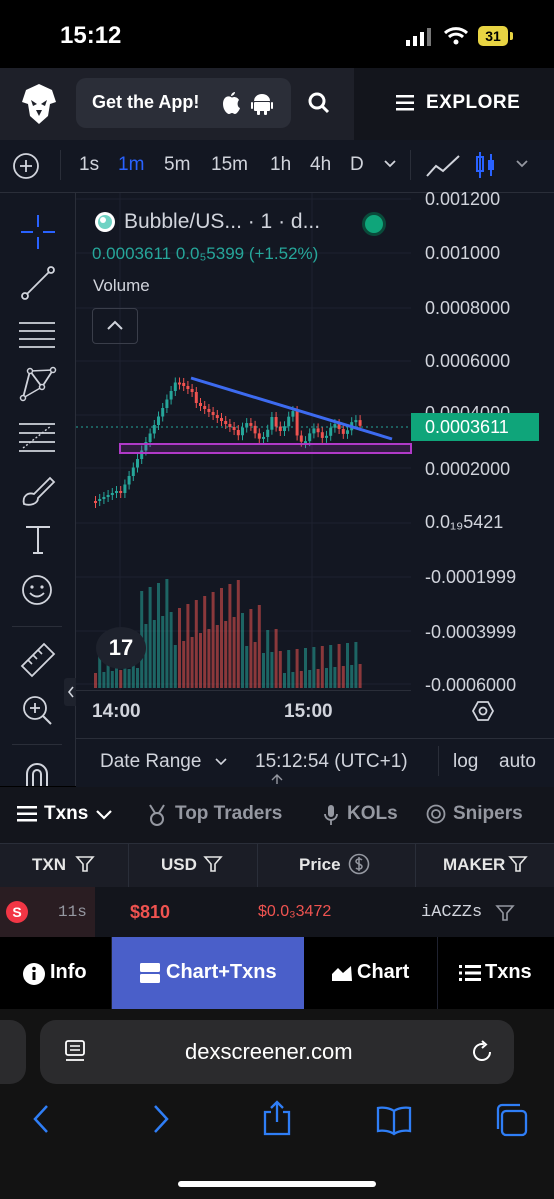  What do you see at coordinates (150, 762) in the screenshot?
I see `date-range-button: Date Range` at bounding box center [150, 762].